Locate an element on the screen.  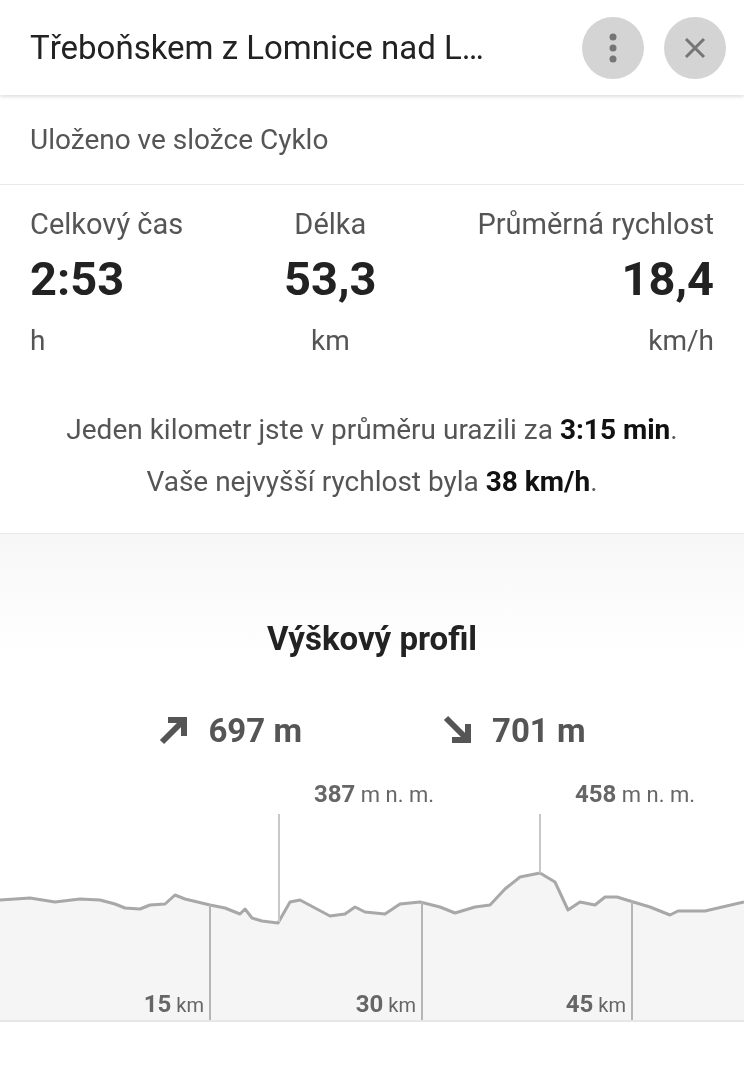
summary-text: Jeden kilometr jste v průměru urazili za 3:15 min. is located at coordinates (372, 430).